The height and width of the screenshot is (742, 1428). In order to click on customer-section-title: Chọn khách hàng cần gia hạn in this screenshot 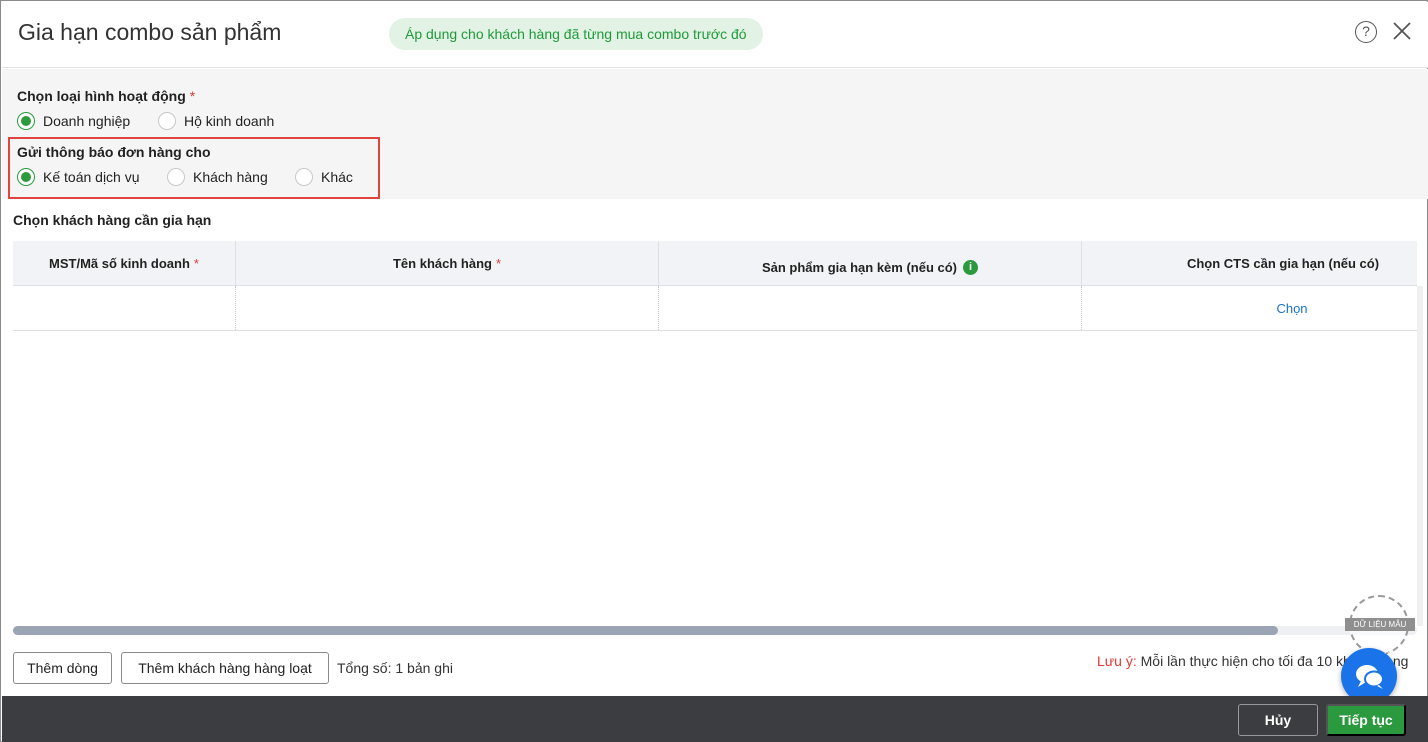, I will do `click(112, 220)`.